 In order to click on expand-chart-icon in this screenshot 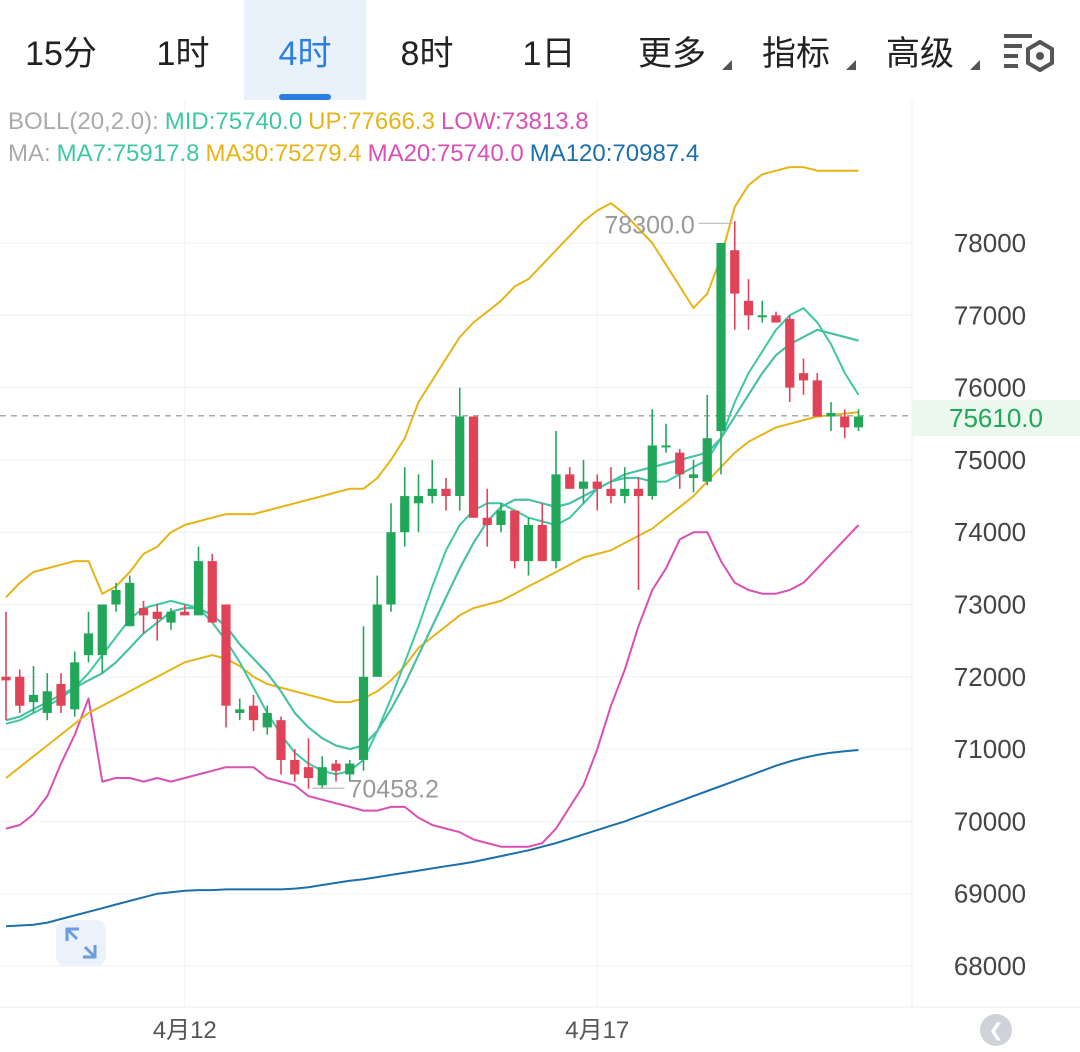, I will do `click(81, 943)`.